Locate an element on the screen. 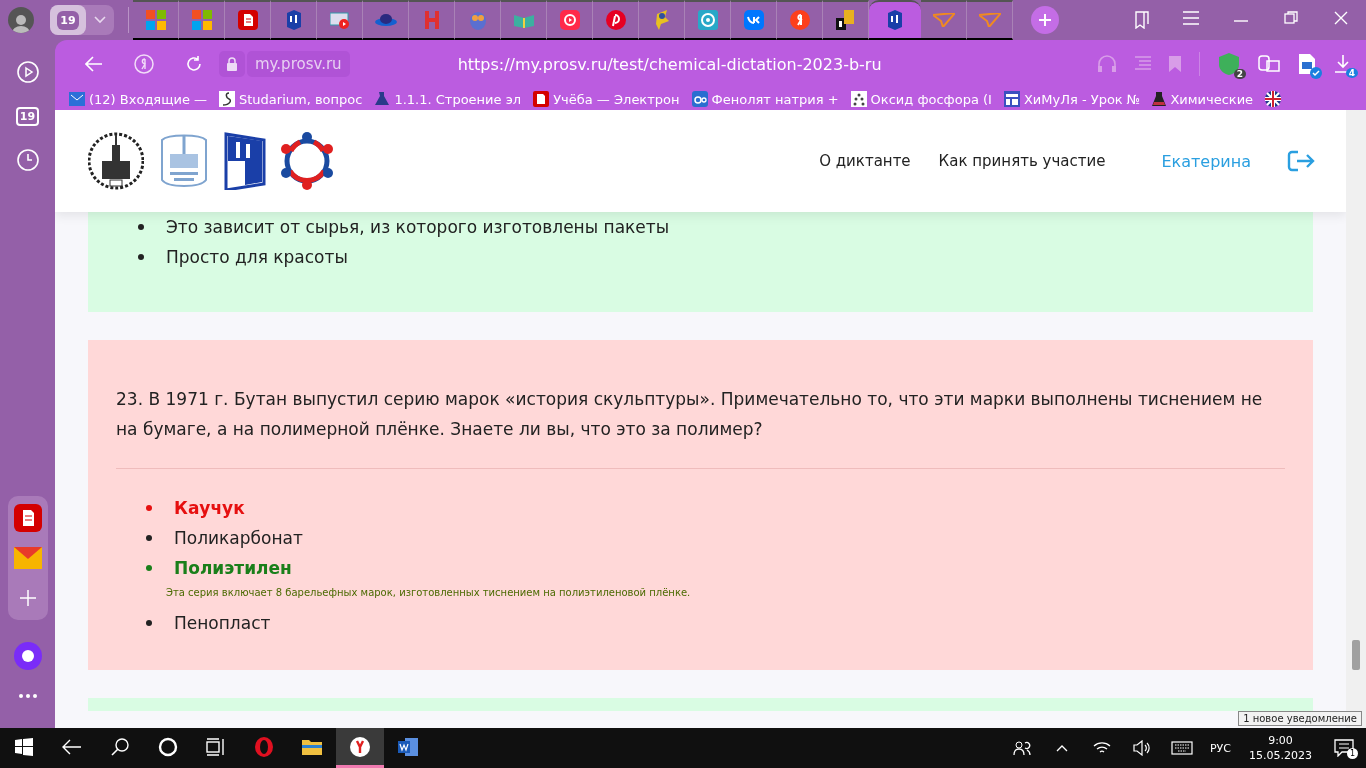 The height and width of the screenshot is (768, 1366). shield-logo-icon is located at coordinates (245, 161).